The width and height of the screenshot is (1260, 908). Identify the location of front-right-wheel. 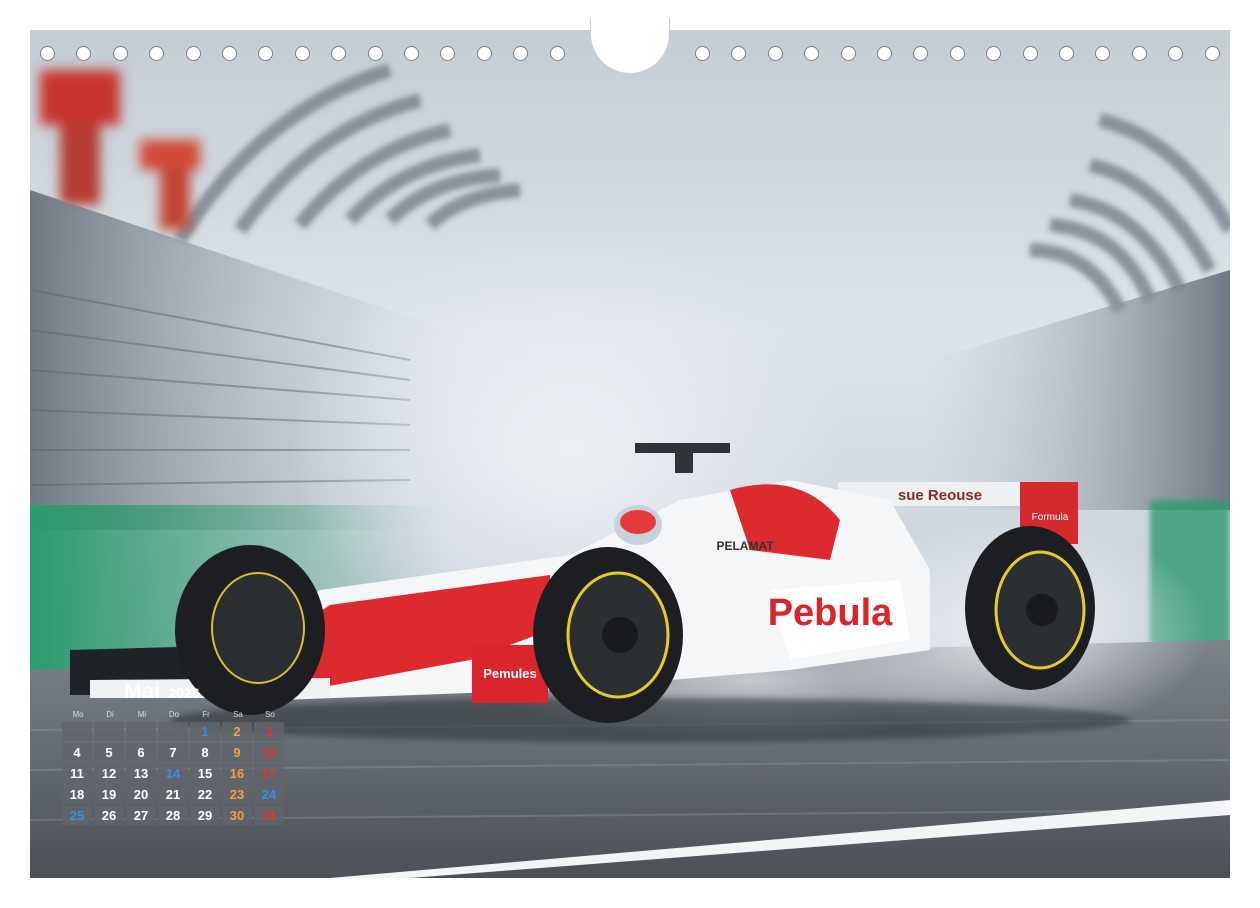
(608, 635).